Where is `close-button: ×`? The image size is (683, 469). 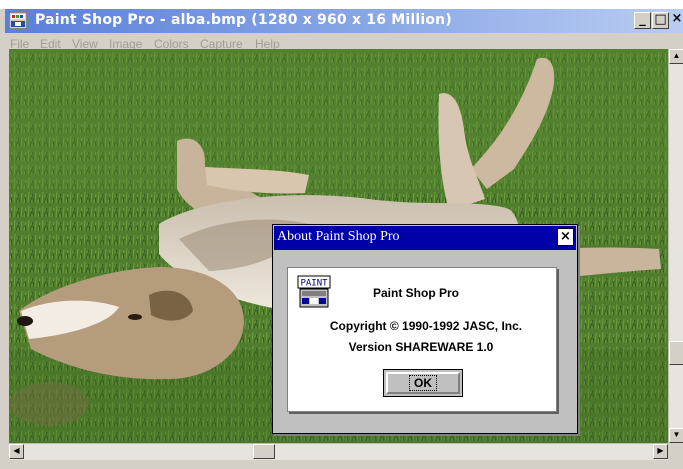 close-button: × is located at coordinates (676, 20).